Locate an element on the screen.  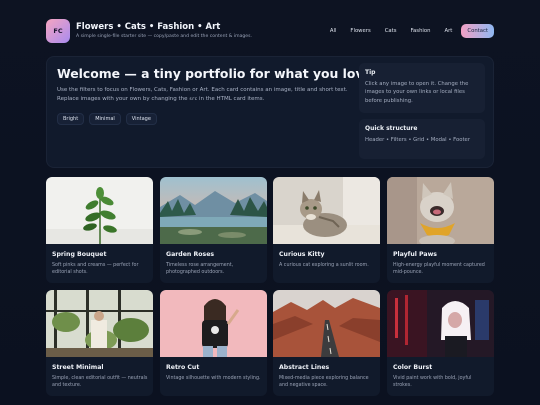
card-image-landscape is located at coordinates (213, 210).